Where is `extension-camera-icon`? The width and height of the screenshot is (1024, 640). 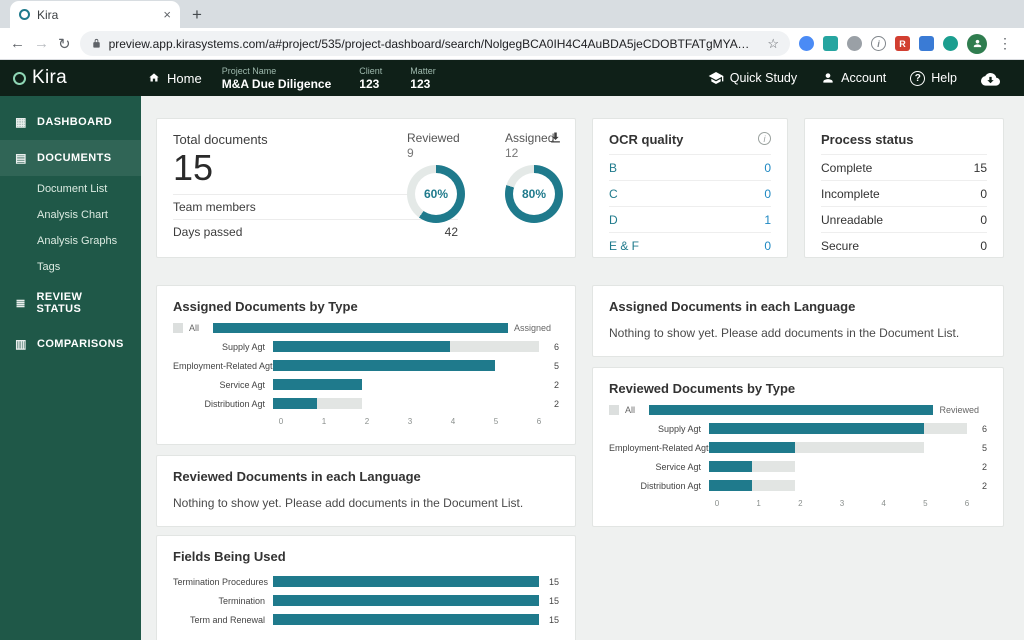 extension-camera-icon is located at coordinates (830, 43).